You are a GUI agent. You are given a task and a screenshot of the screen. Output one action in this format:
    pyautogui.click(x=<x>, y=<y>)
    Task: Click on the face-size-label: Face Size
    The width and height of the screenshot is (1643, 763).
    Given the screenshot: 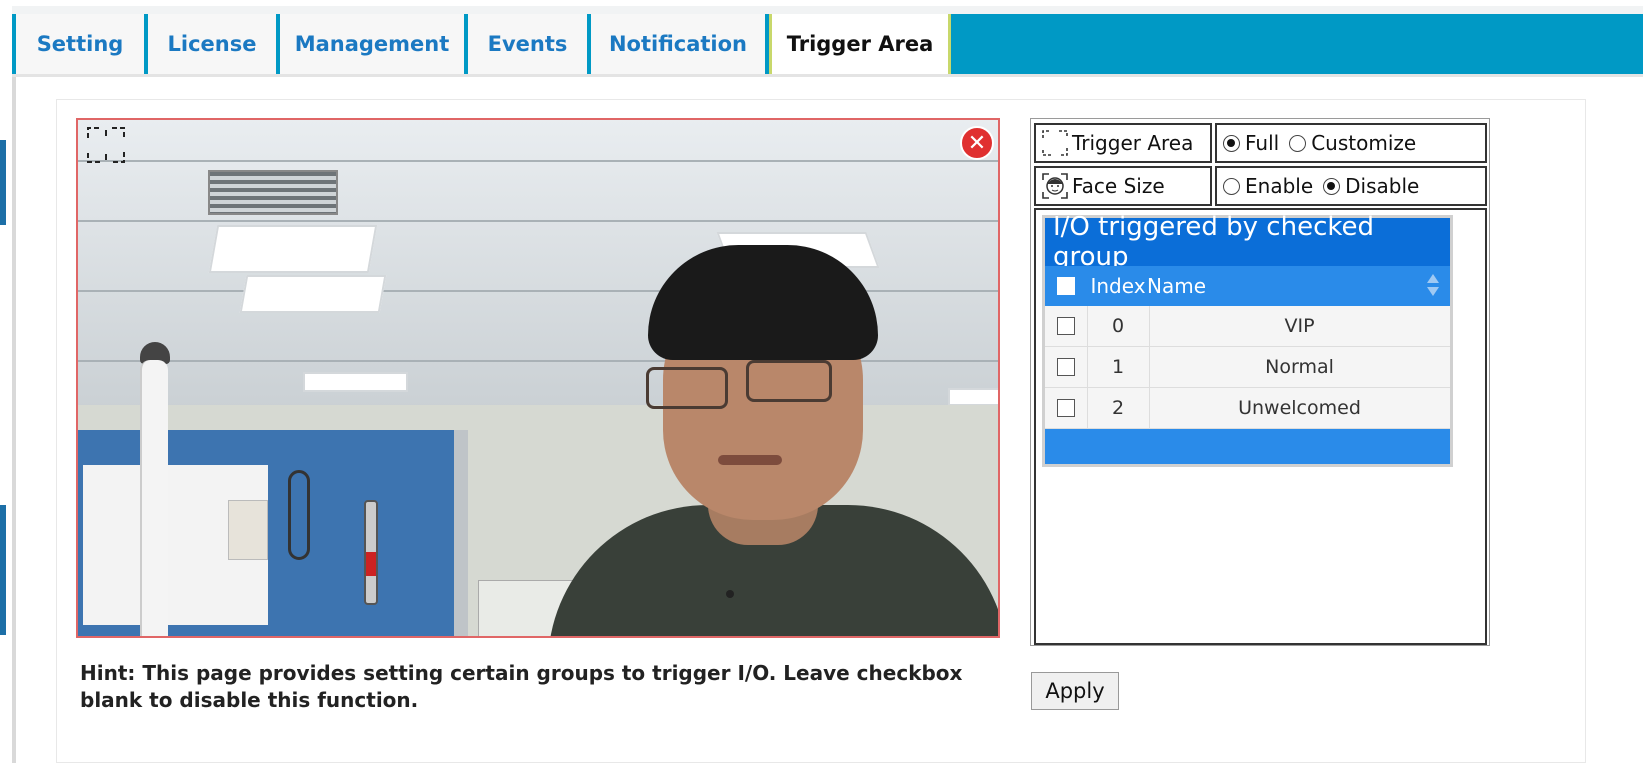 What is the action you would take?
    pyautogui.click(x=1118, y=186)
    